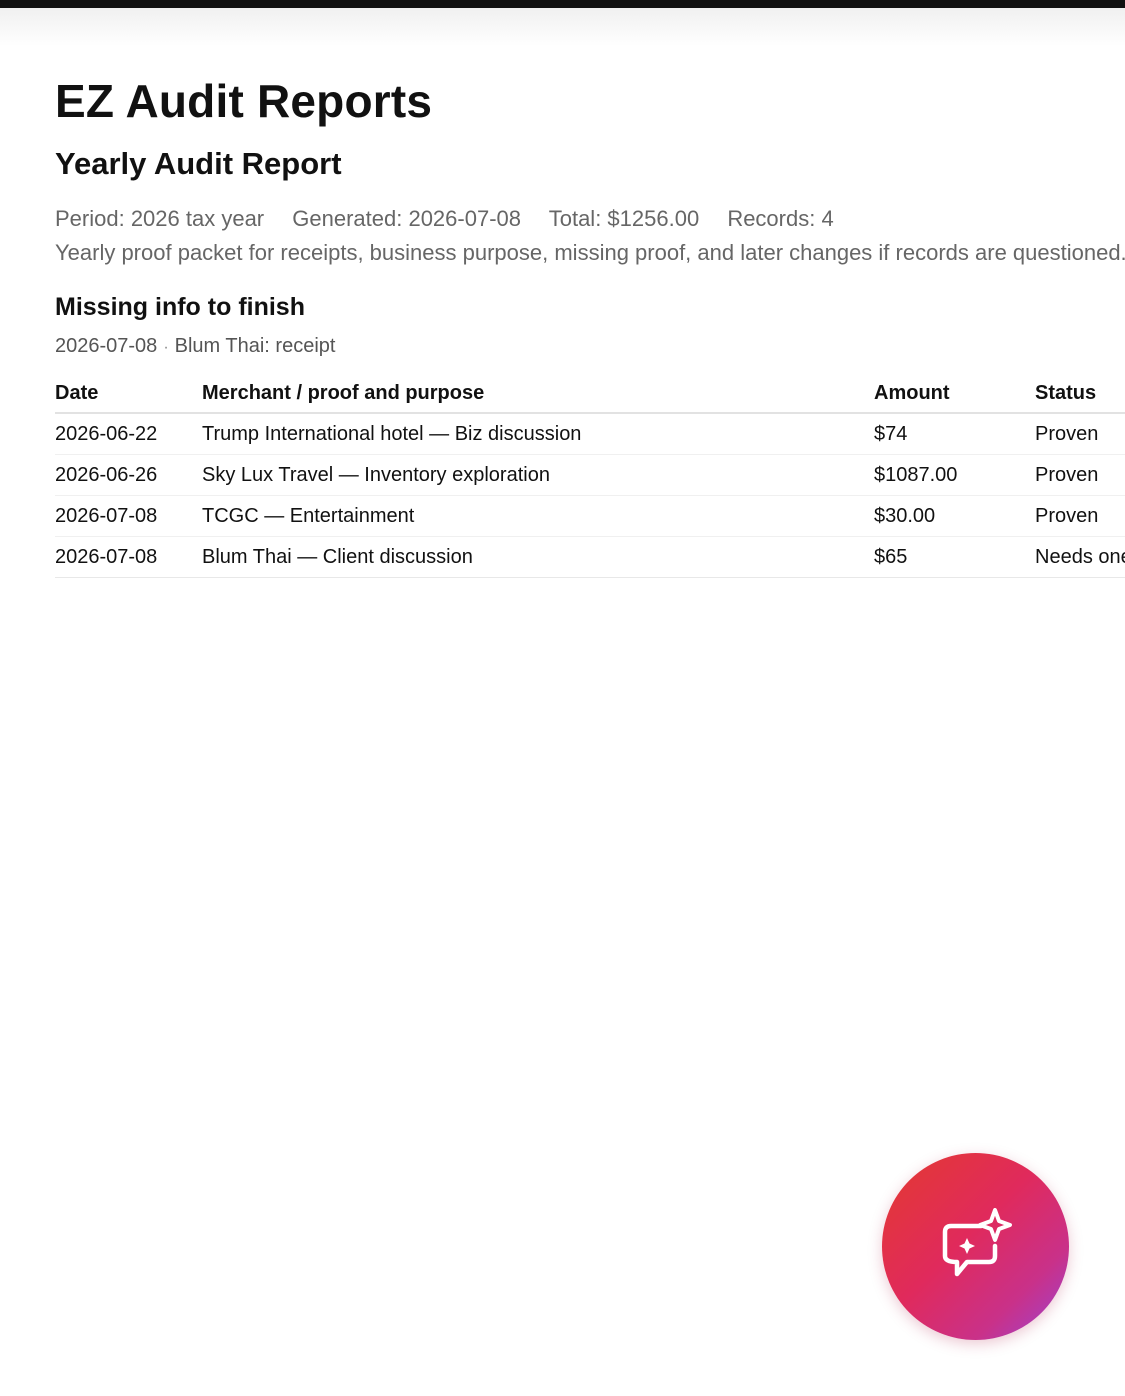  I want to click on report-period: Period: 2026 tax year, so click(160, 218).